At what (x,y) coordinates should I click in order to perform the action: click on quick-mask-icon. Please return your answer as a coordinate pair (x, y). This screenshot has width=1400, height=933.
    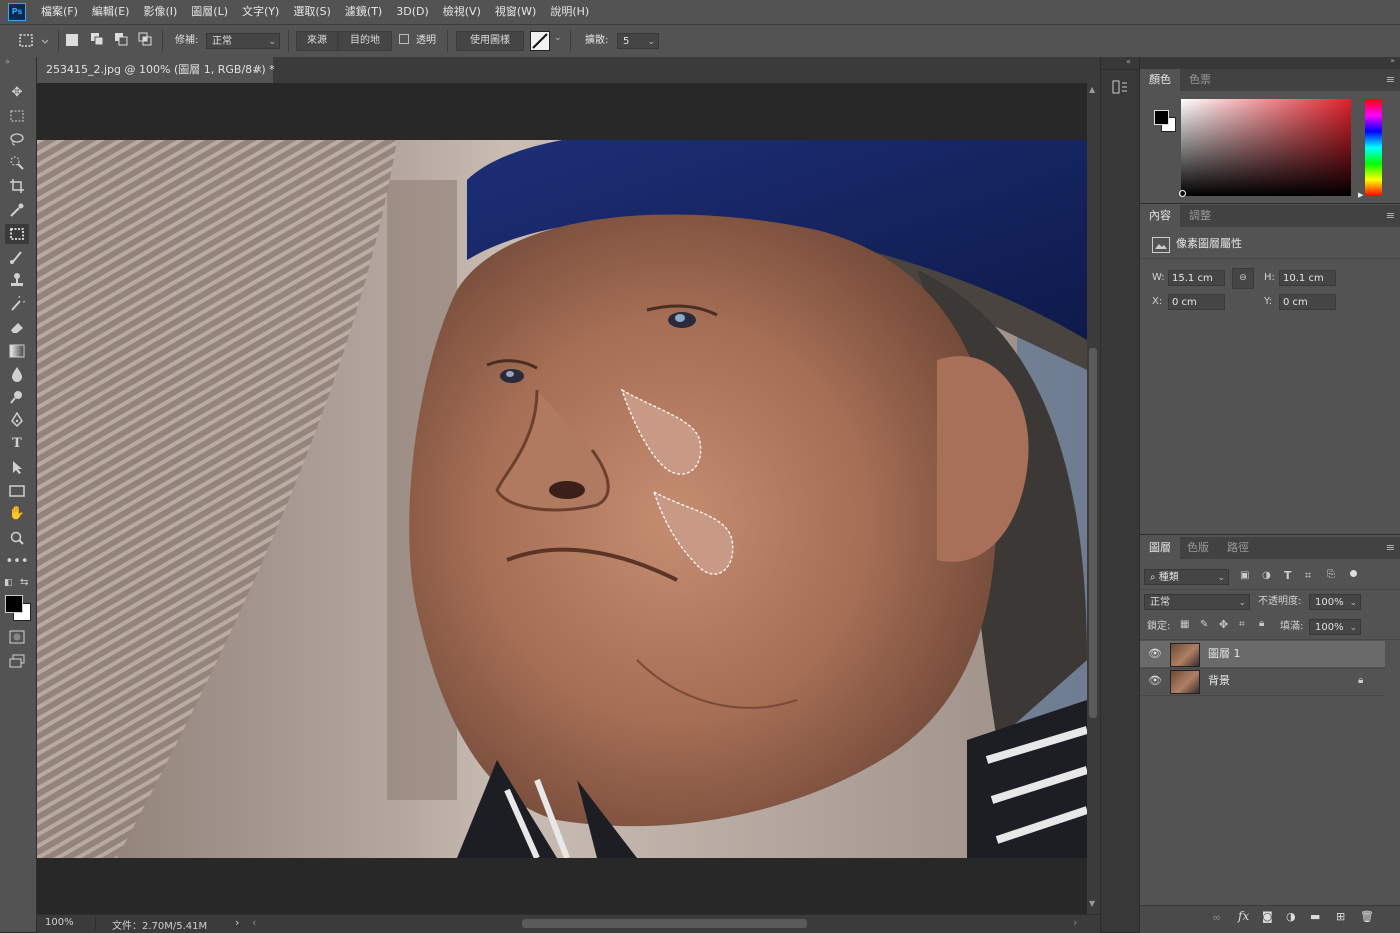
    Looking at the image, I should click on (17, 637).